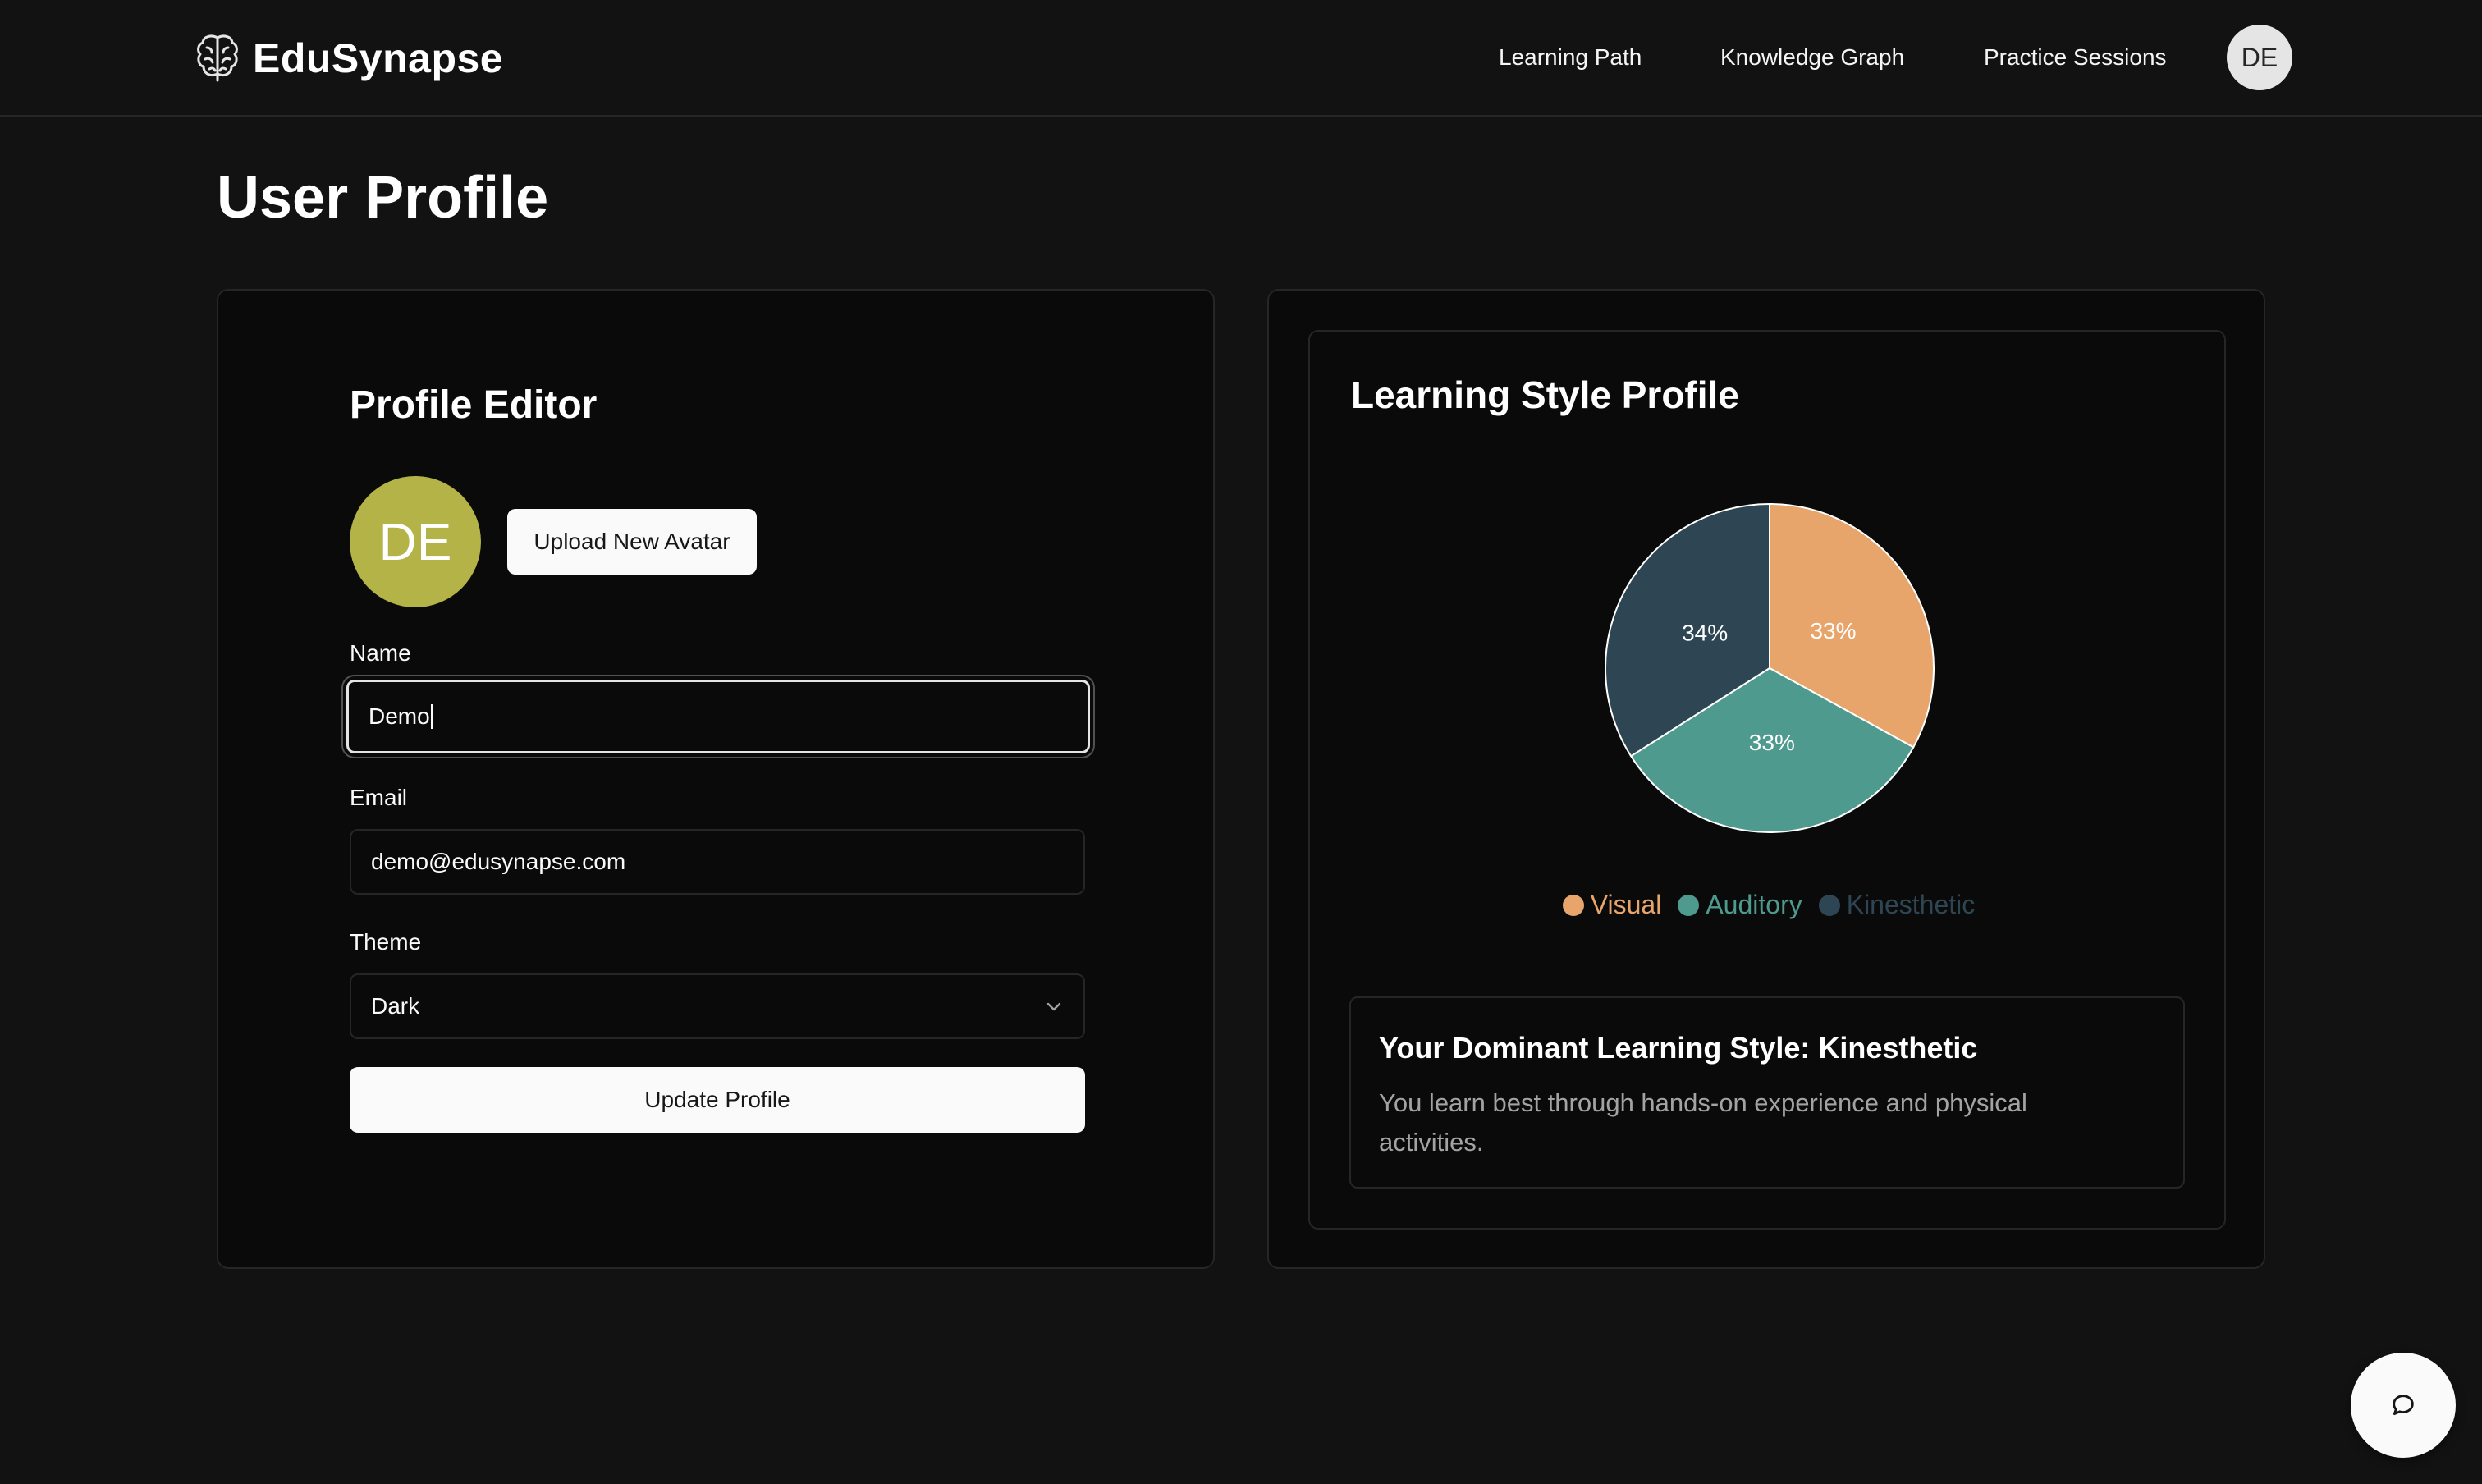 The height and width of the screenshot is (1484, 2482). What do you see at coordinates (1754, 904) in the screenshot?
I see `legend-label: Auditory` at bounding box center [1754, 904].